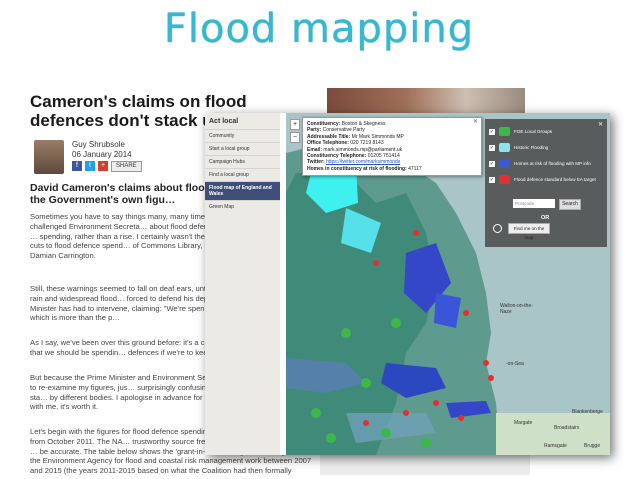  I want to click on sidebar-item-flood-map: Flood map of England and Wales, so click(242, 190).